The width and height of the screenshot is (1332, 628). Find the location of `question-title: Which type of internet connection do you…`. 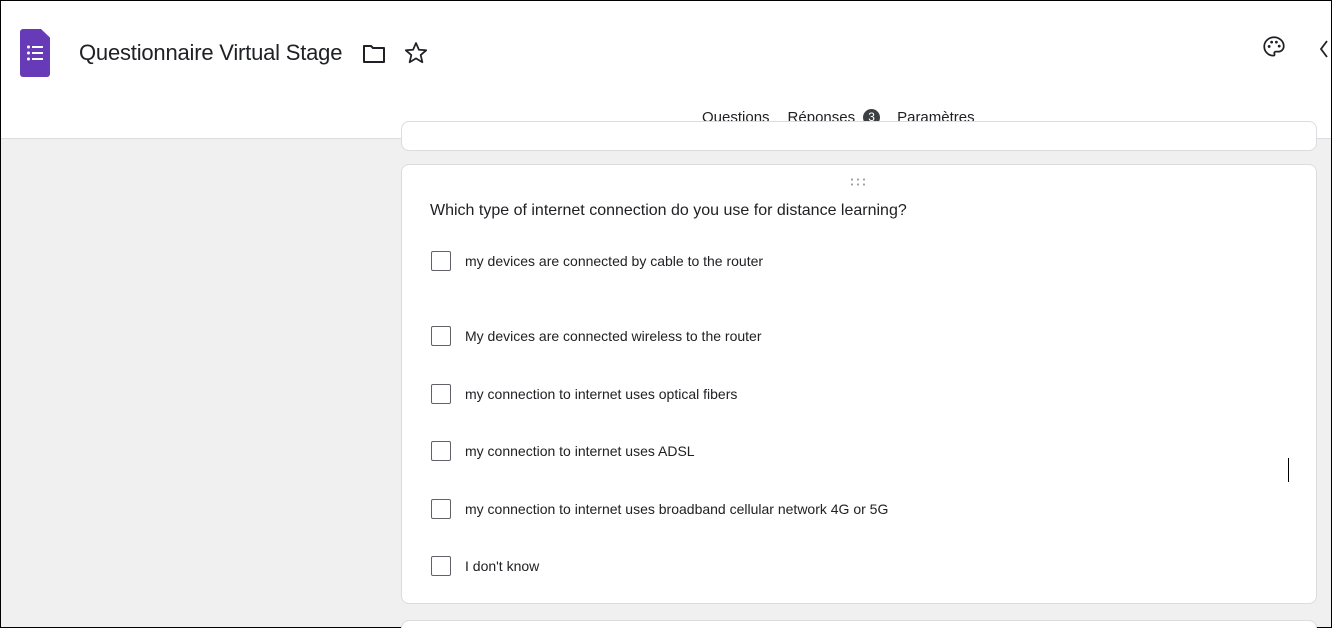

question-title: Which type of internet connection do you… is located at coordinates (668, 210).